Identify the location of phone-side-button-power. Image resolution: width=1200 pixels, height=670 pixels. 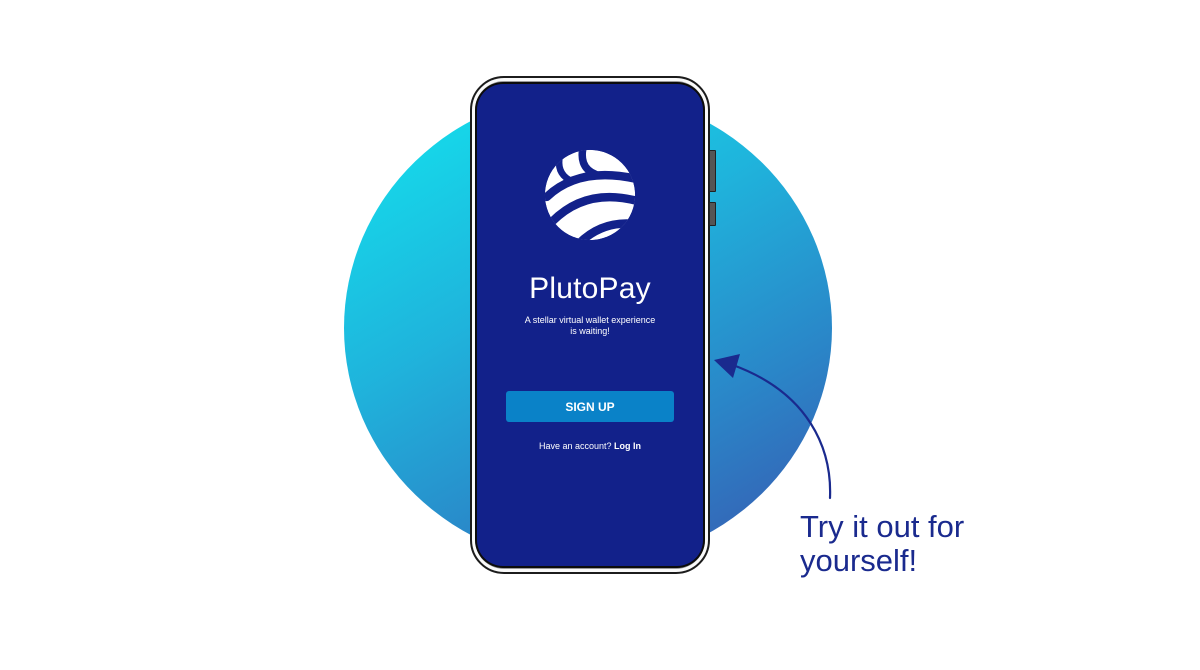
(712, 214).